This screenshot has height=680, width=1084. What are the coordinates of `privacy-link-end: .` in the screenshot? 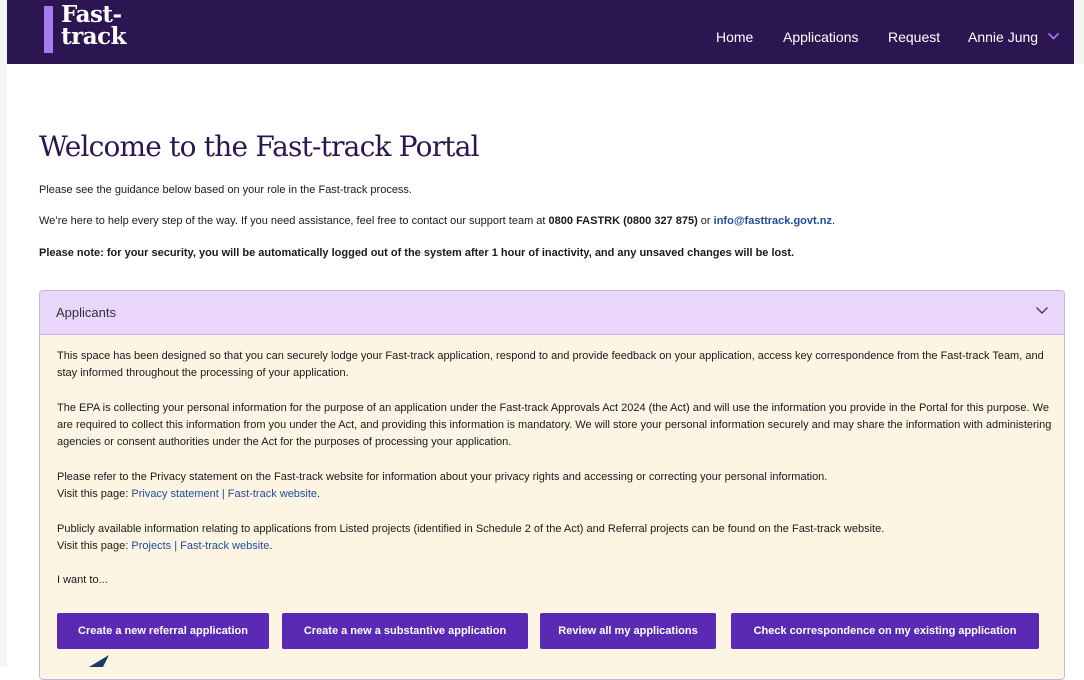 It's located at (319, 494).